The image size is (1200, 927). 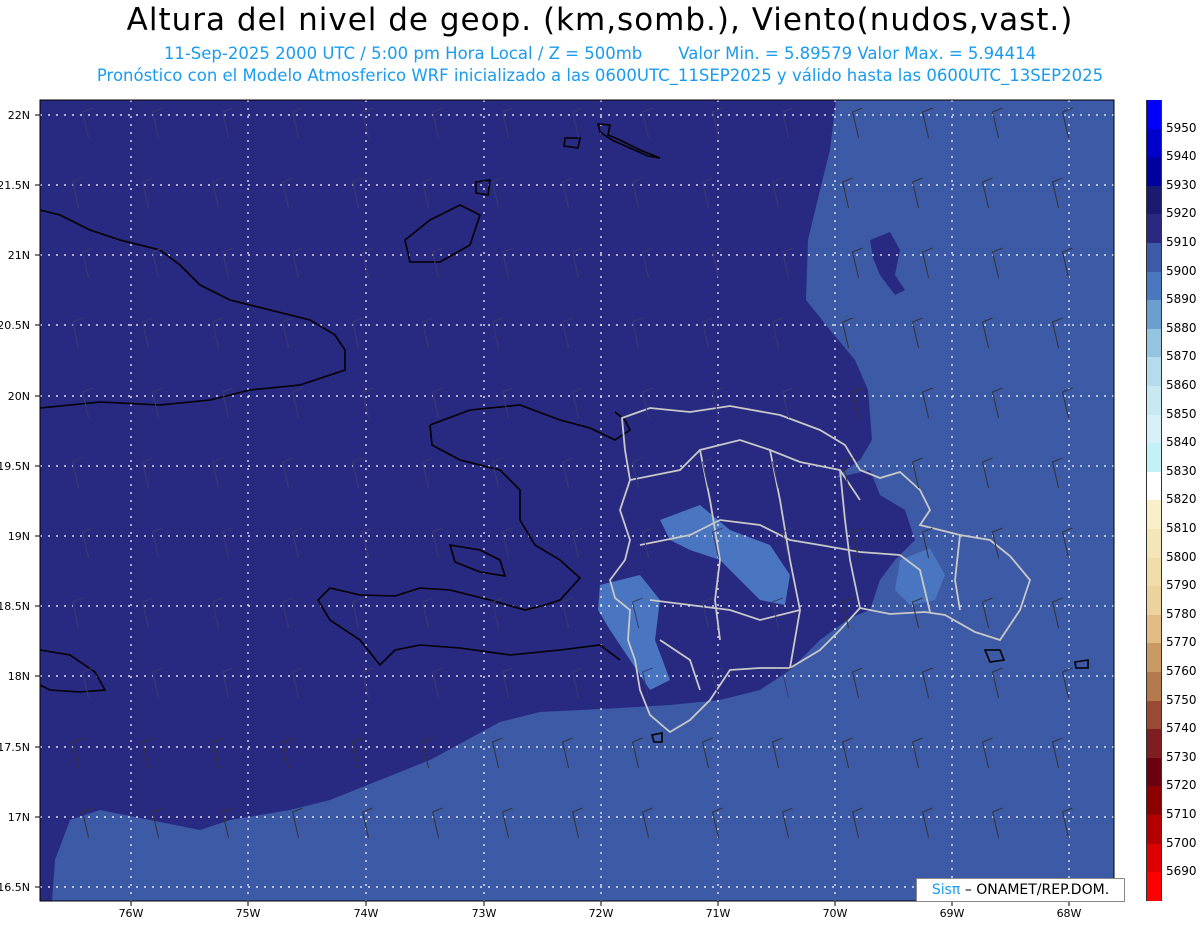 What do you see at coordinates (835, 913) in the screenshot?
I see `lon-label: 70W` at bounding box center [835, 913].